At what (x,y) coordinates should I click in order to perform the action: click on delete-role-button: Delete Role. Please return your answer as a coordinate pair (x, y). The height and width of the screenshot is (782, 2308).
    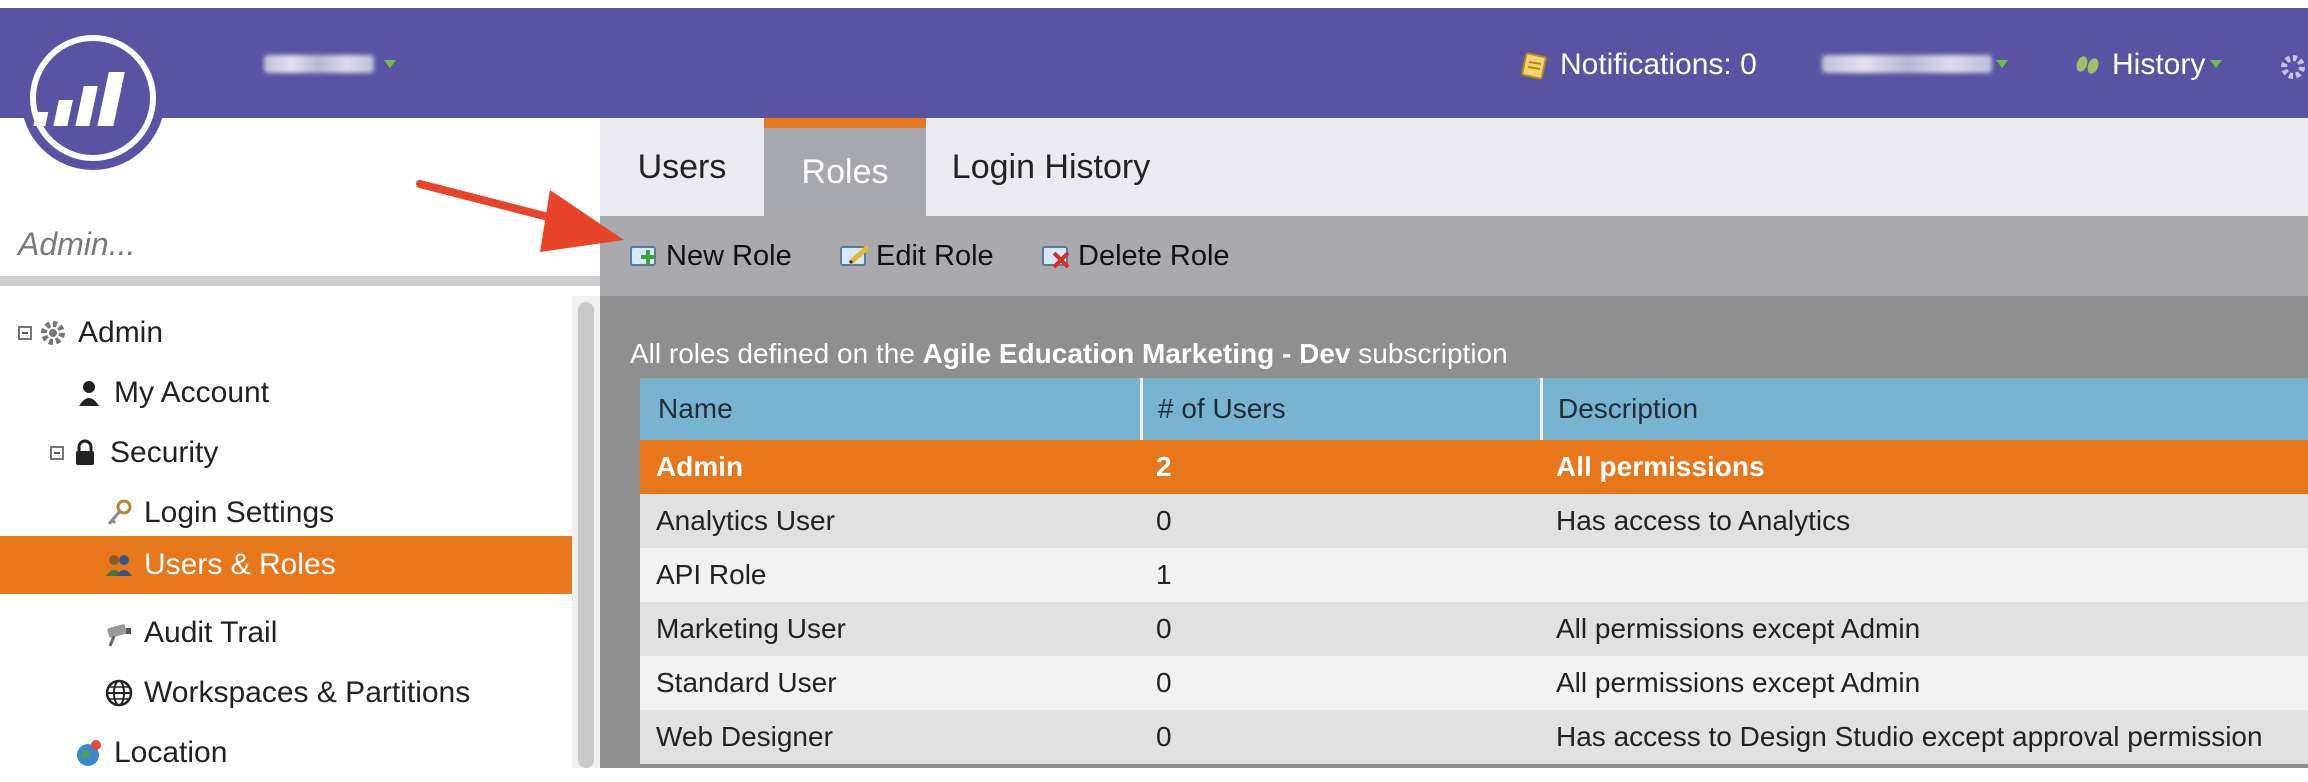
    Looking at the image, I should click on (1135, 256).